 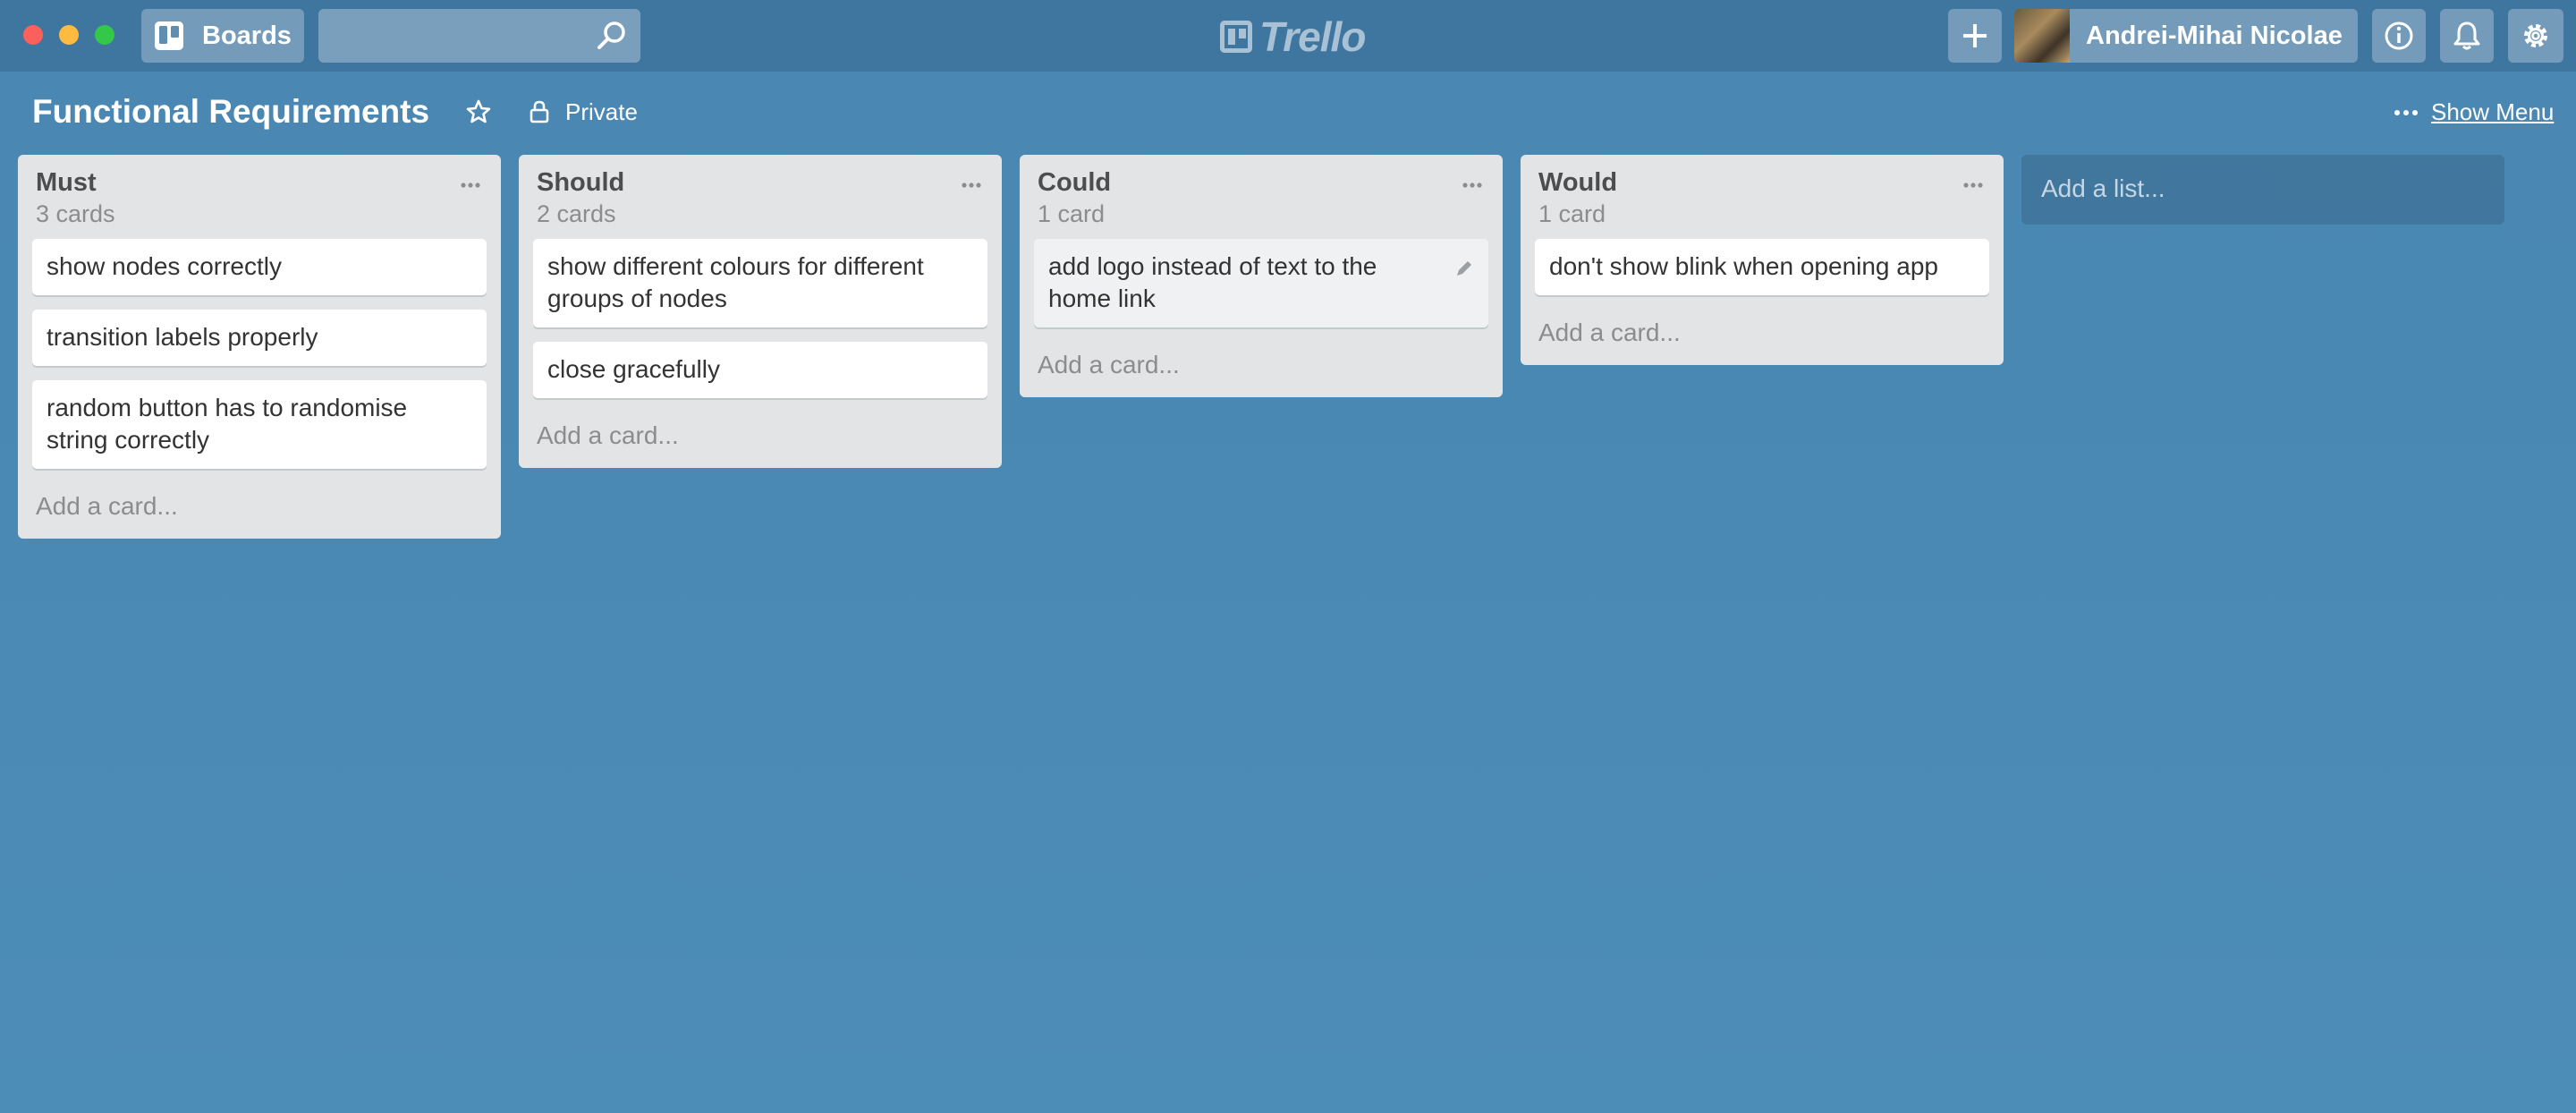 I want to click on gear-icon, so click(x=2535, y=35).